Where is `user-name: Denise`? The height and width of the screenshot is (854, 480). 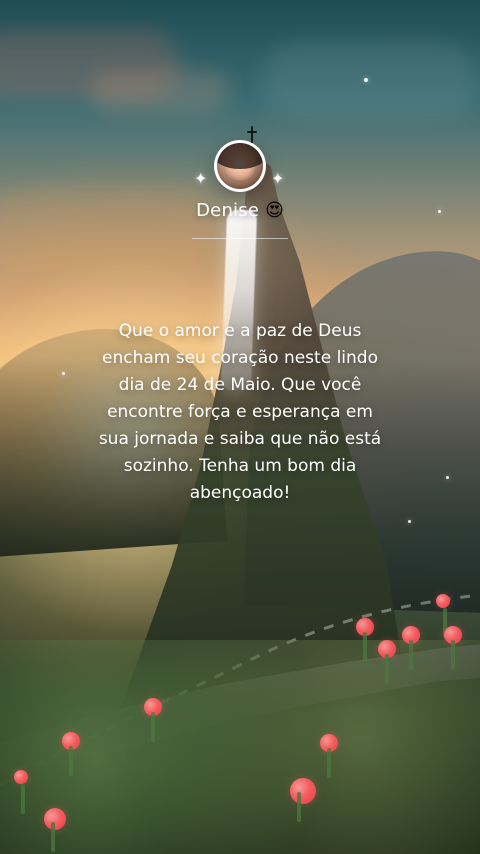
user-name: Denise is located at coordinates (228, 210).